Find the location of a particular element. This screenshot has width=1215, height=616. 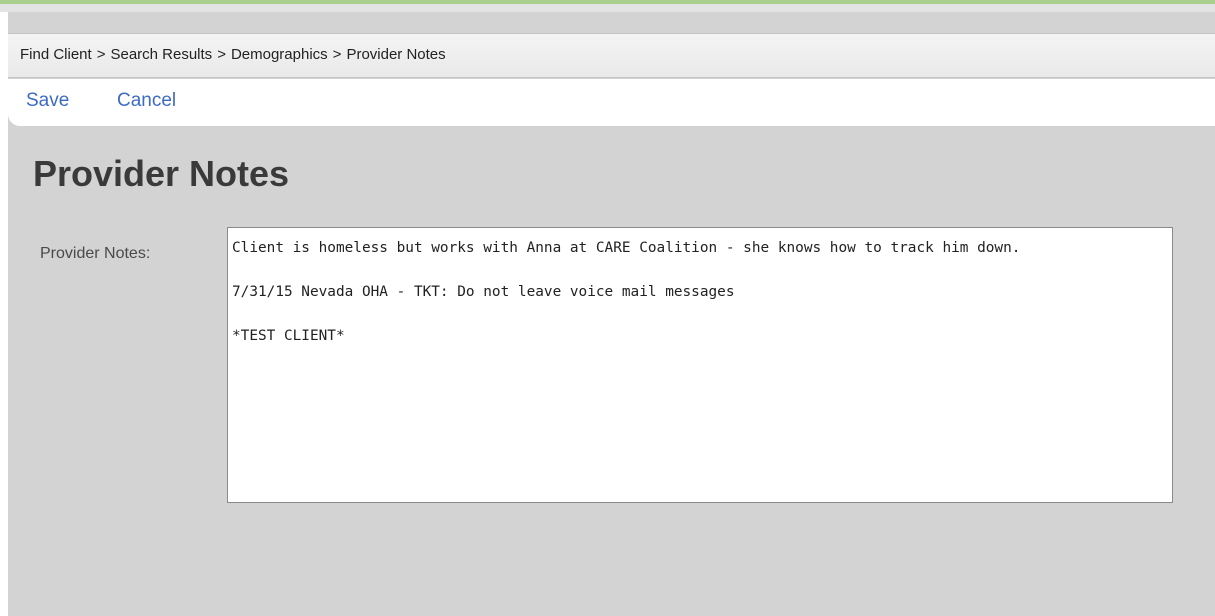

breadcrumb-item-provider-notes: Provider Notes is located at coordinates (396, 54).